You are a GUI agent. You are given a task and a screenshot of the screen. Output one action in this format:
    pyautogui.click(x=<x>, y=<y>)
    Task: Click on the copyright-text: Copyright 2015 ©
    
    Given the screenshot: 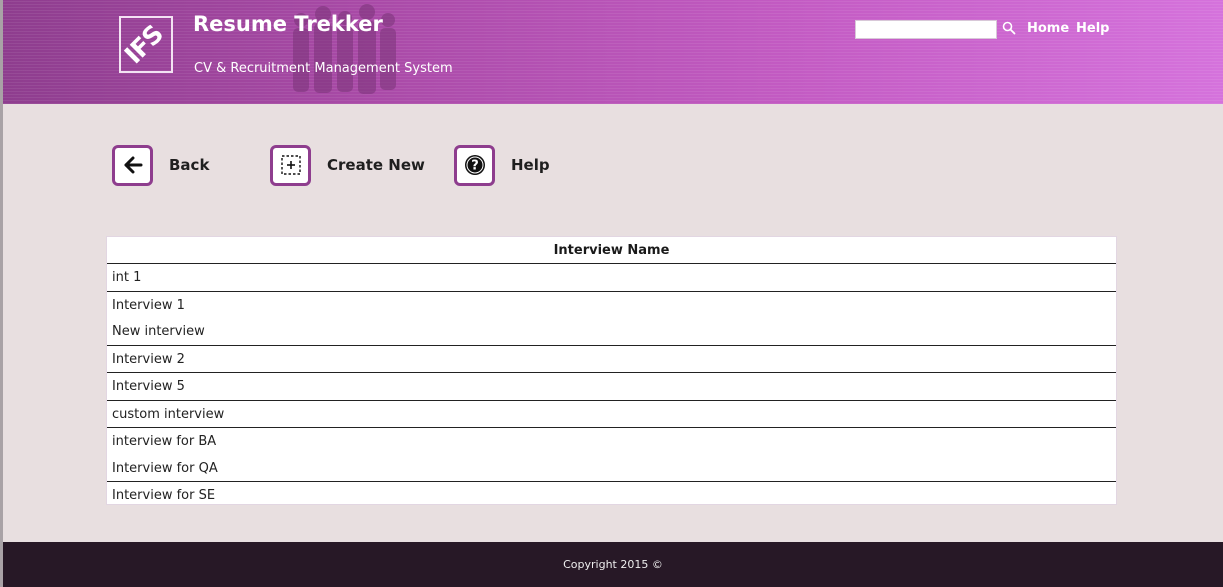 What is the action you would take?
    pyautogui.click(x=613, y=564)
    